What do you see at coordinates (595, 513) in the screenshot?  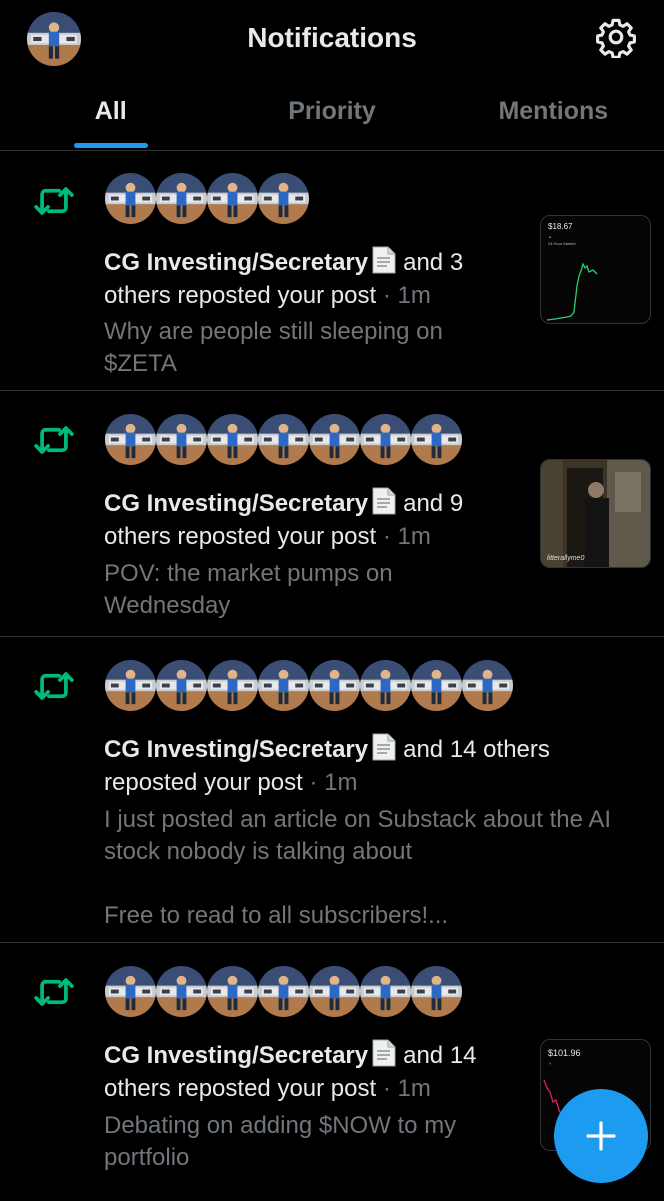 I see `post-thumbnail-image: litterallyme0` at bounding box center [595, 513].